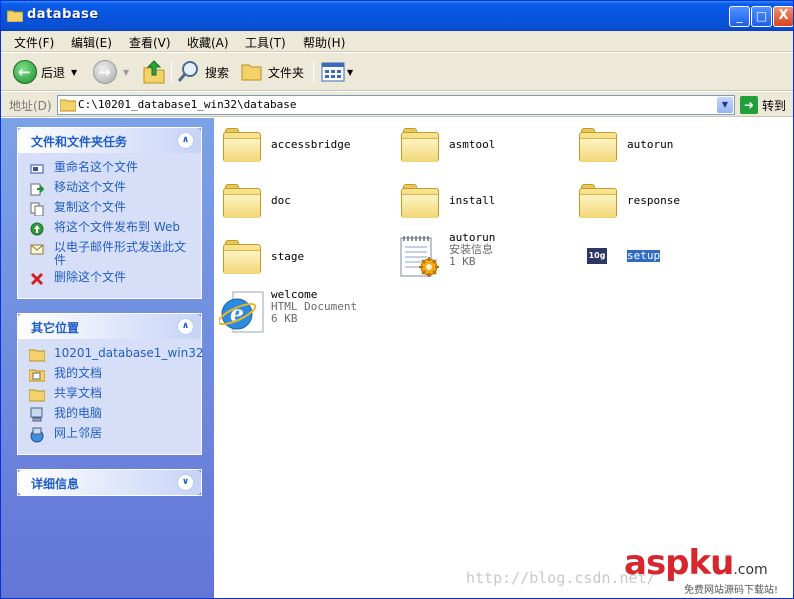  Describe the element at coordinates (111, 72) in the screenshot. I see `forward-button: → ▼` at that location.